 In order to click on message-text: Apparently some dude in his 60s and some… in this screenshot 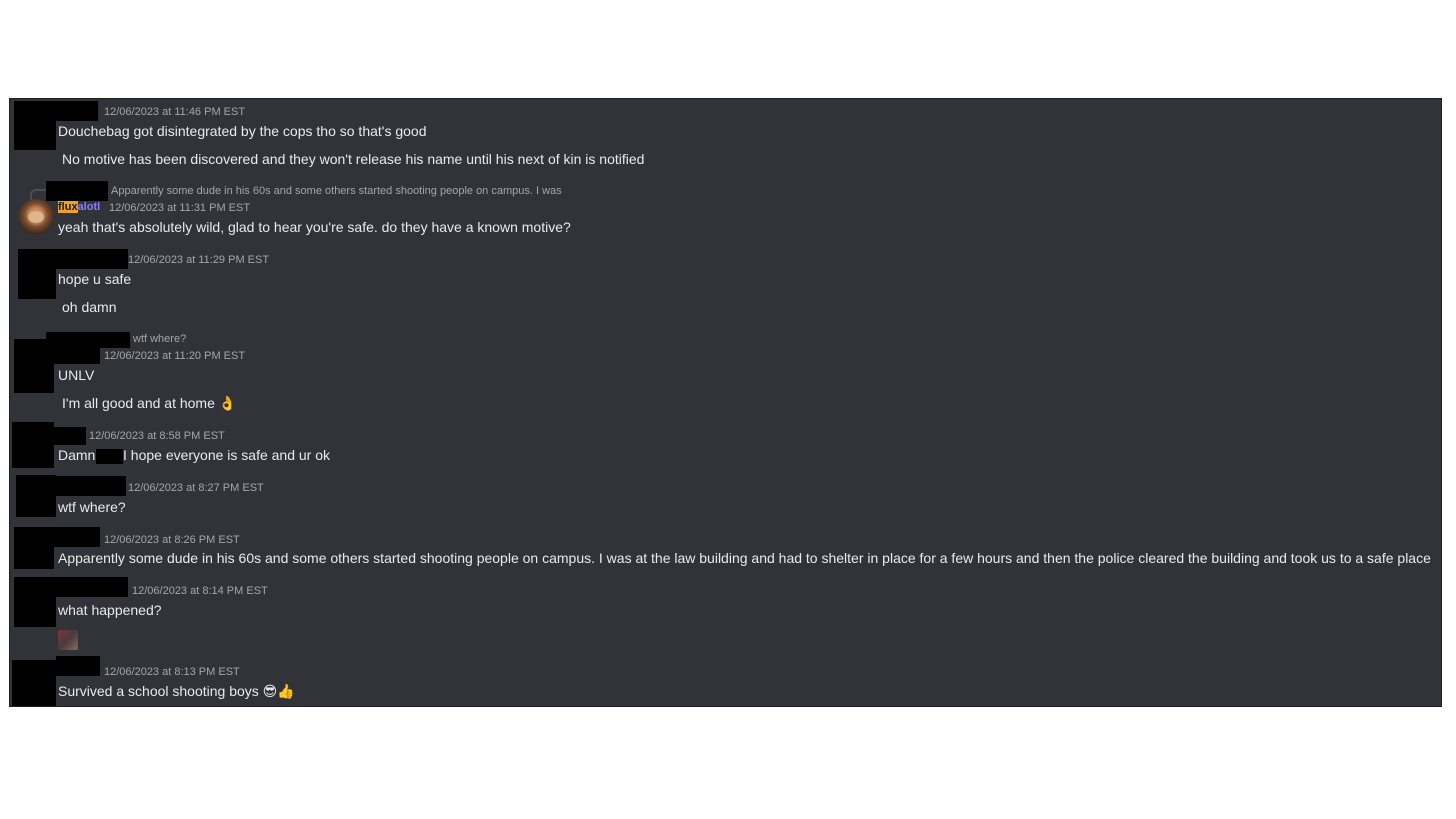, I will do `click(744, 558)`.